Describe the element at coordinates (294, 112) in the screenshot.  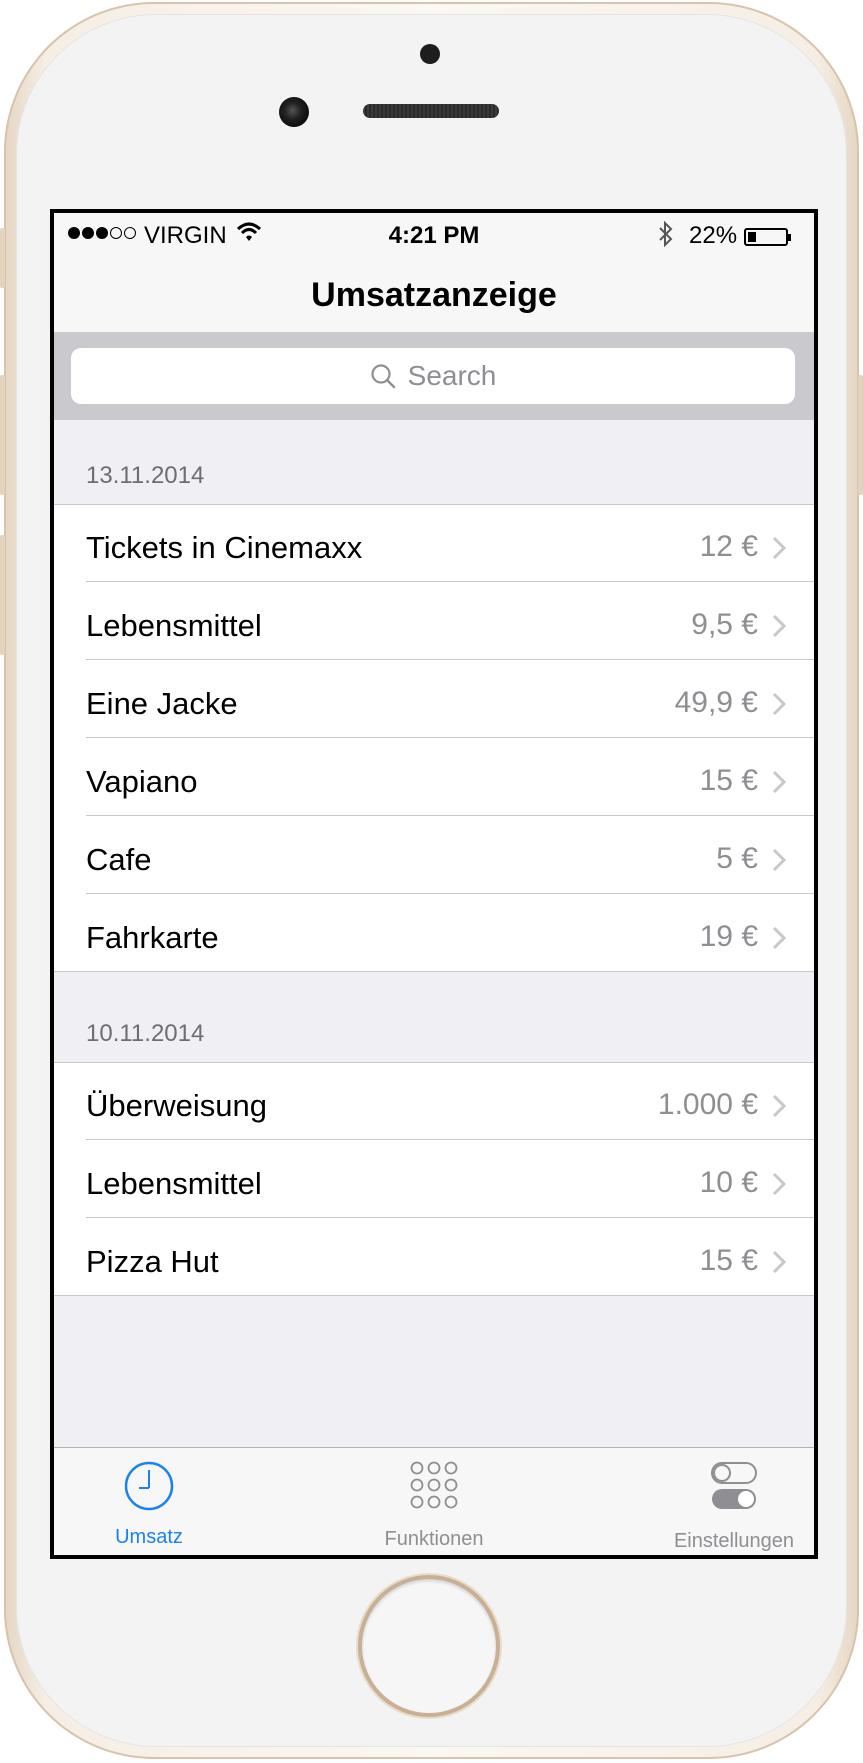
I see `front-camera` at that location.